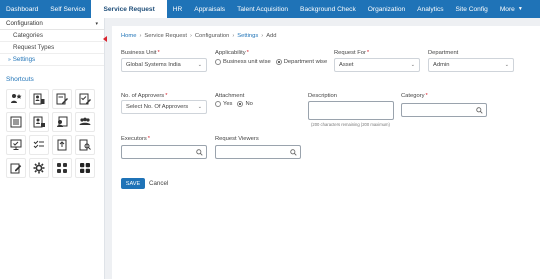  What do you see at coordinates (472, 9) in the screenshot?
I see `nav-site-config: Site Config` at bounding box center [472, 9].